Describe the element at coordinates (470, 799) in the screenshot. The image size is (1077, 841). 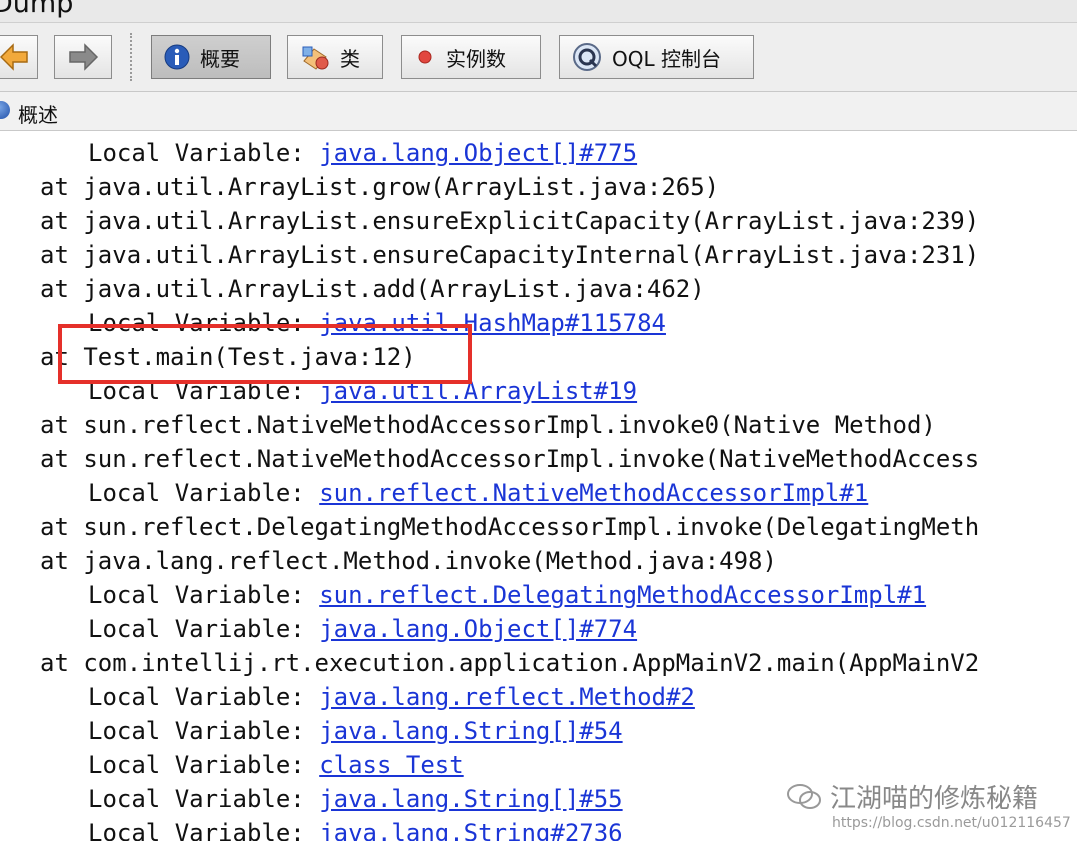
I see `object-link: java.lang.String[]#55` at that location.